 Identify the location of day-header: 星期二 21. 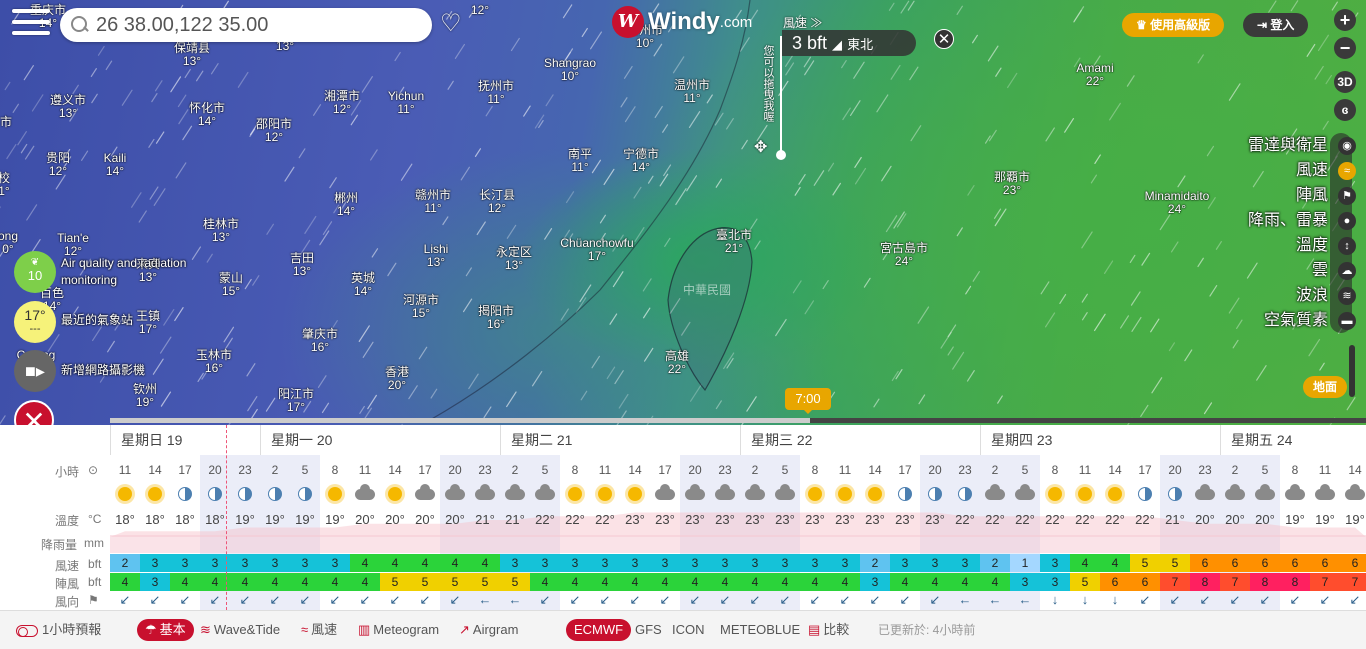
(536, 440).